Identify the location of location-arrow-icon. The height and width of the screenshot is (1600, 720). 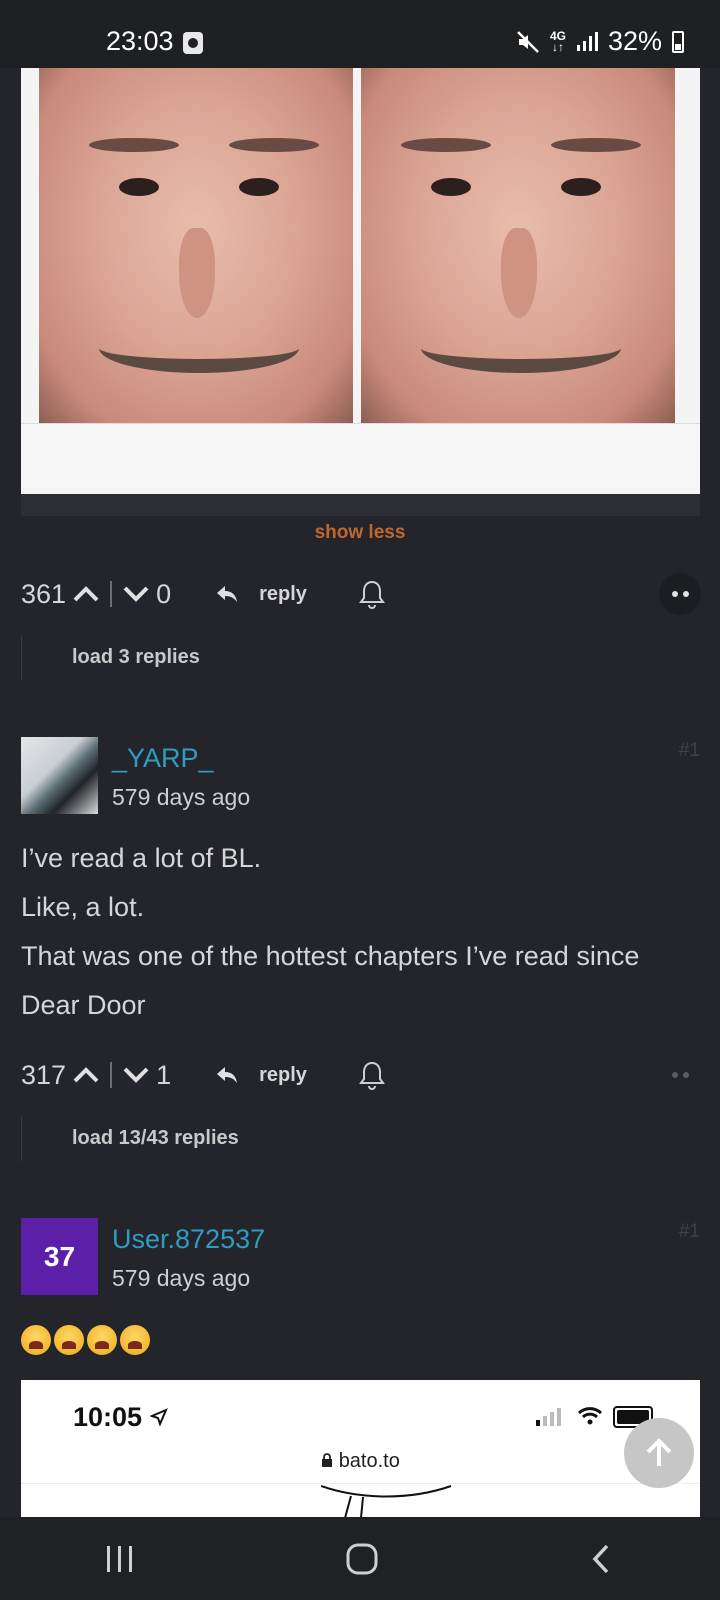
(158, 1417).